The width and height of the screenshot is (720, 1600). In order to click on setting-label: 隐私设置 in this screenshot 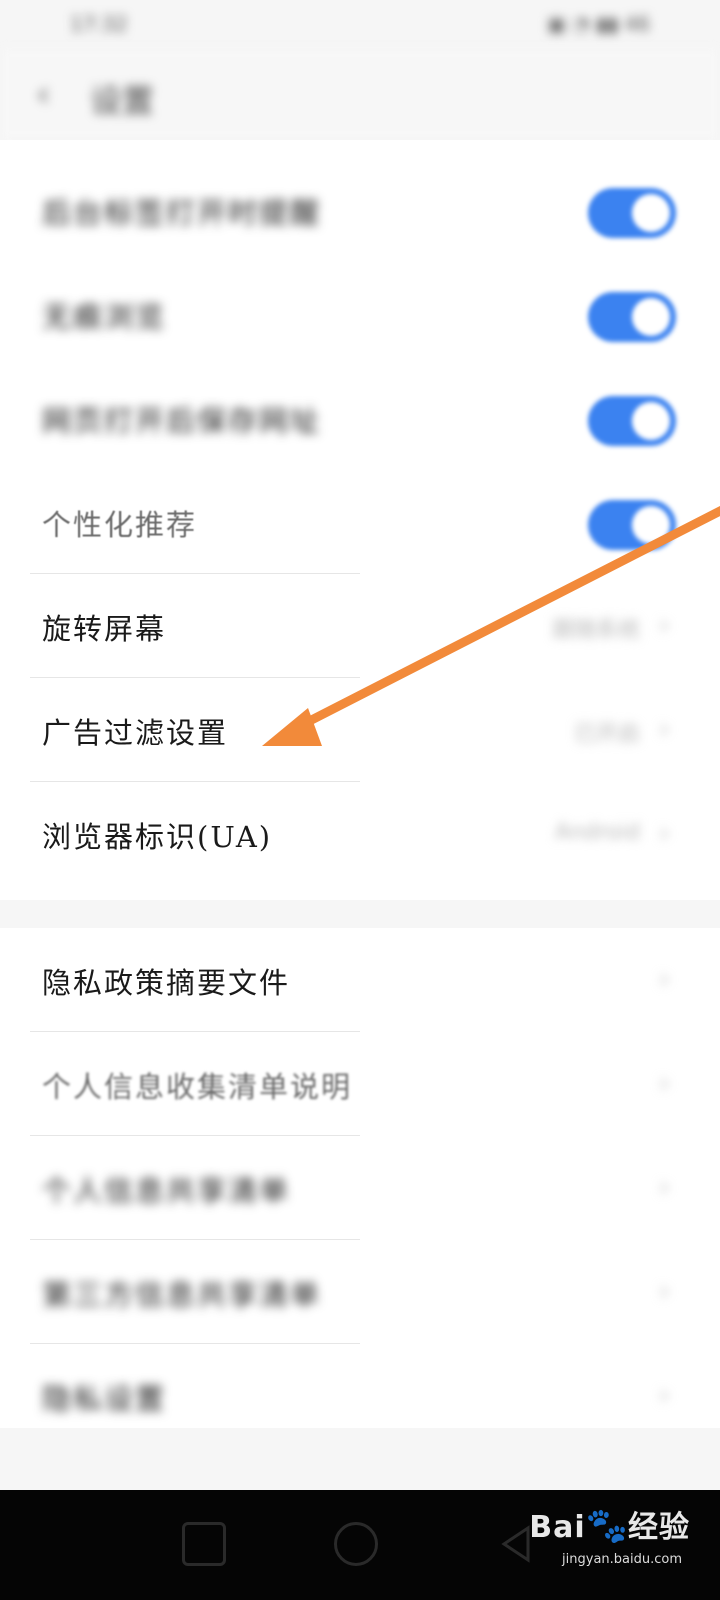, I will do `click(104, 1399)`.